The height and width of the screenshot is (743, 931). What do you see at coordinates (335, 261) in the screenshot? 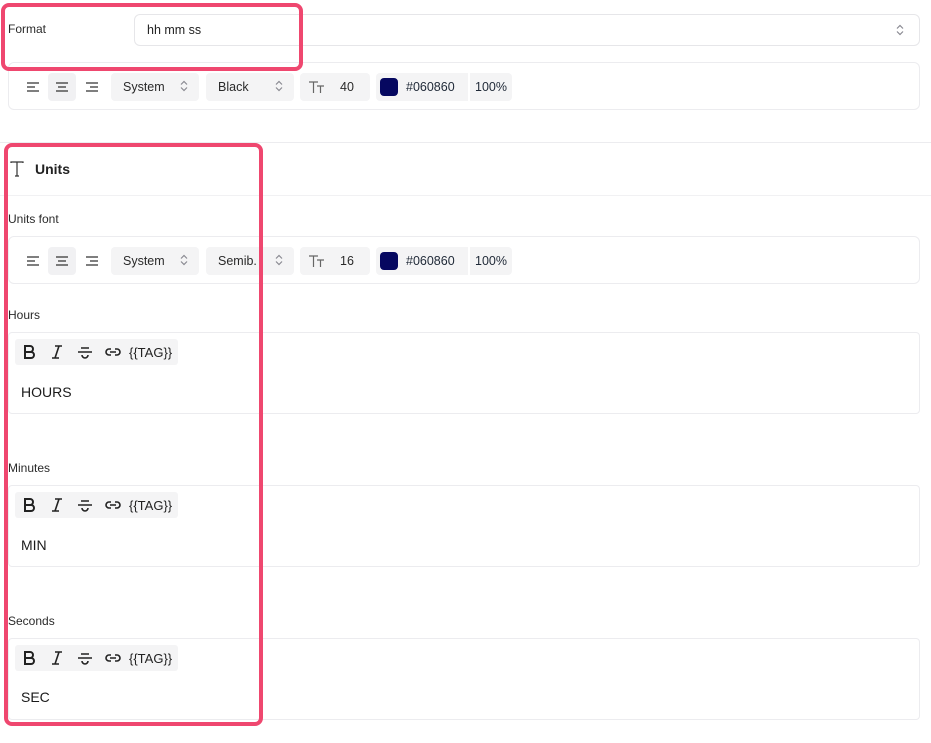
I see `font-size-input: 16` at bounding box center [335, 261].